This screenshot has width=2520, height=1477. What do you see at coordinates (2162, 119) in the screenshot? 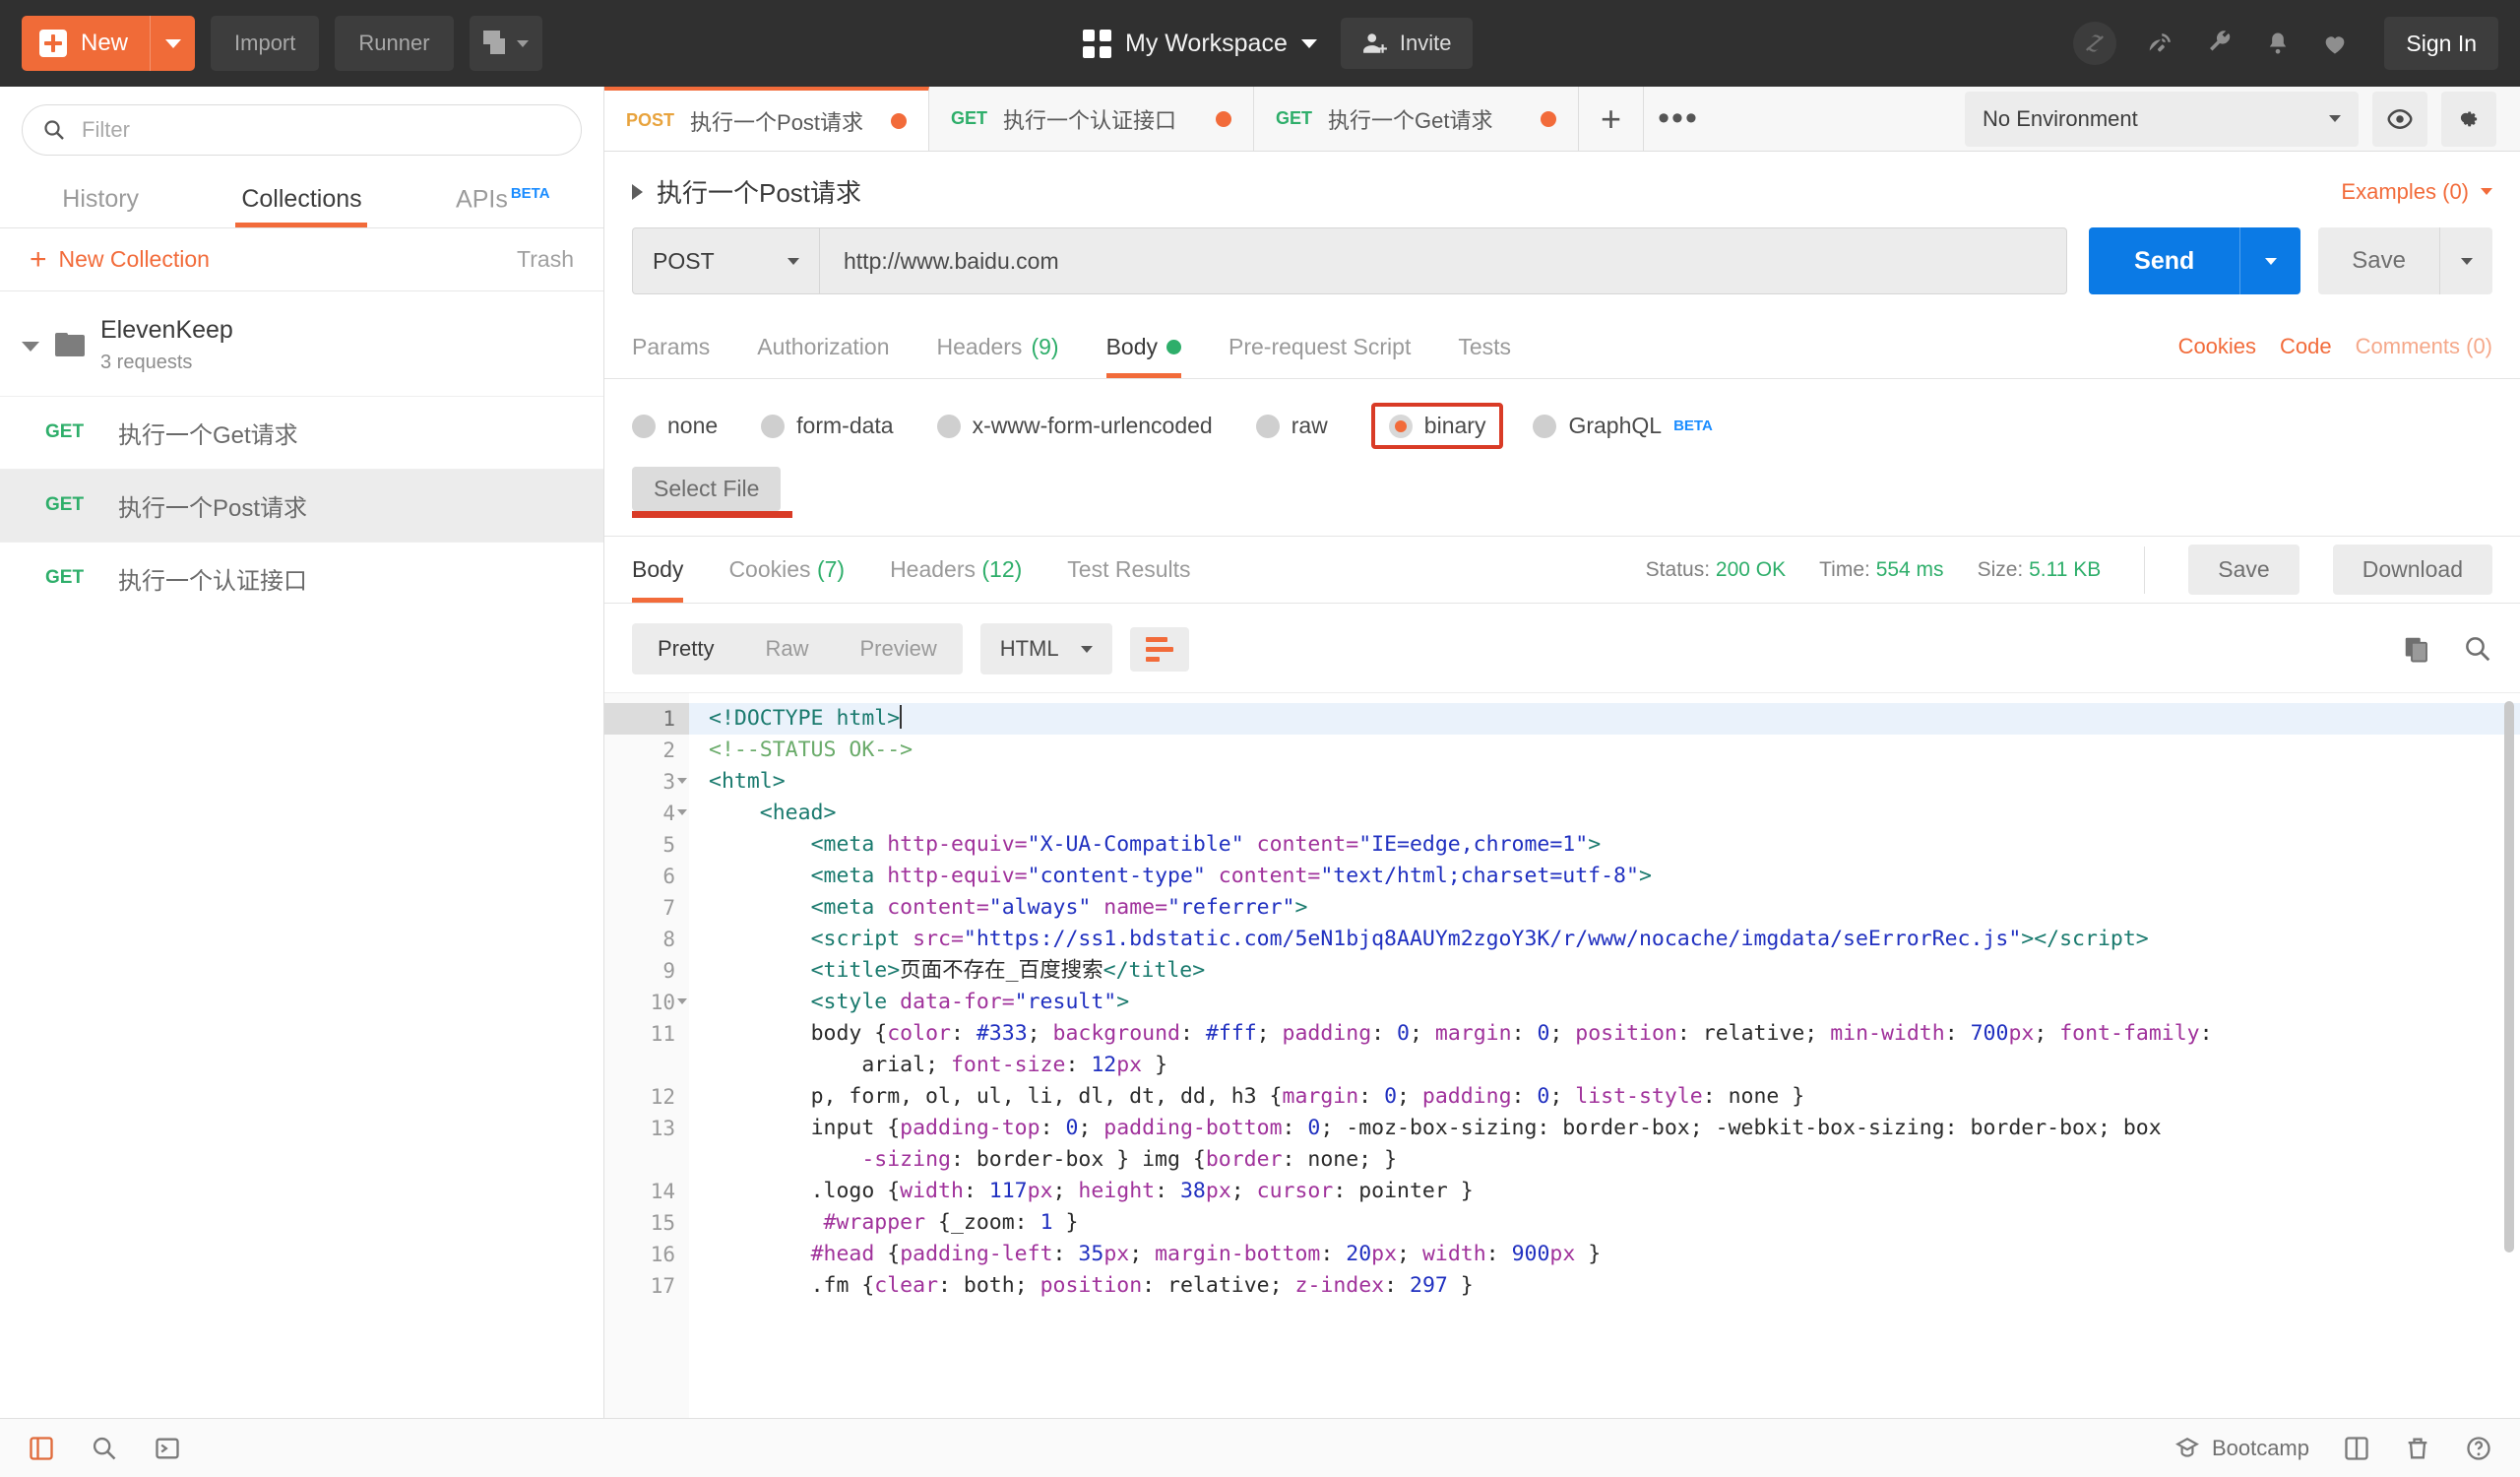
I see `environment-selector: No Environment` at bounding box center [2162, 119].